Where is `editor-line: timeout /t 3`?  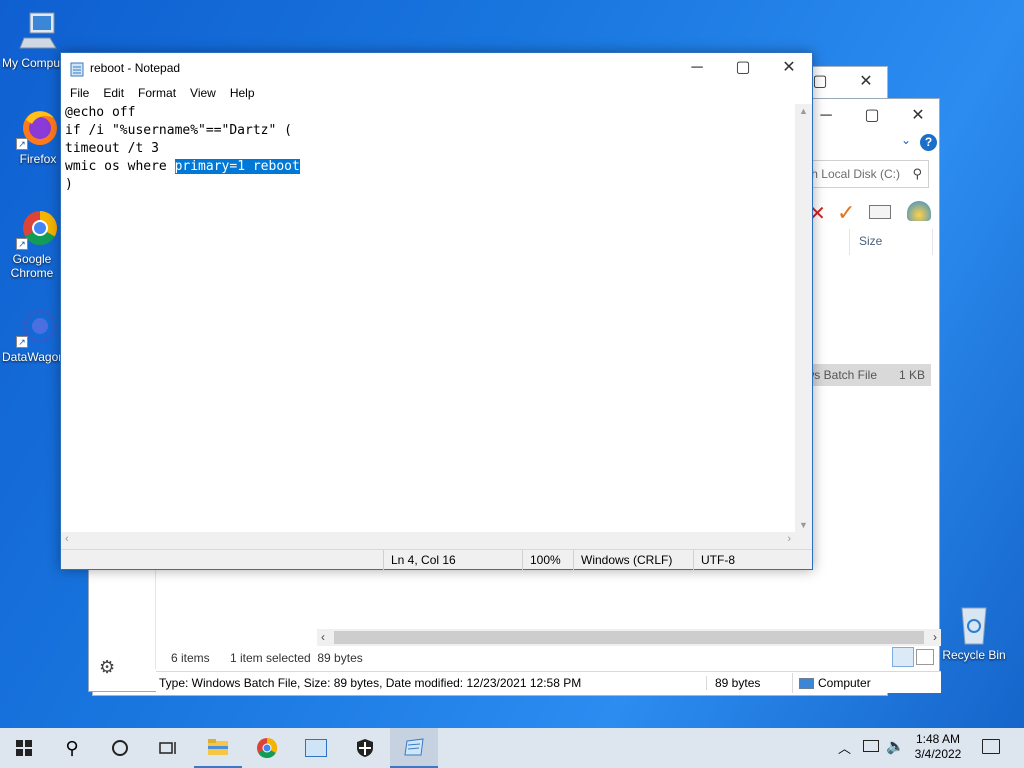
editor-line: timeout /t 3 is located at coordinates (112, 148).